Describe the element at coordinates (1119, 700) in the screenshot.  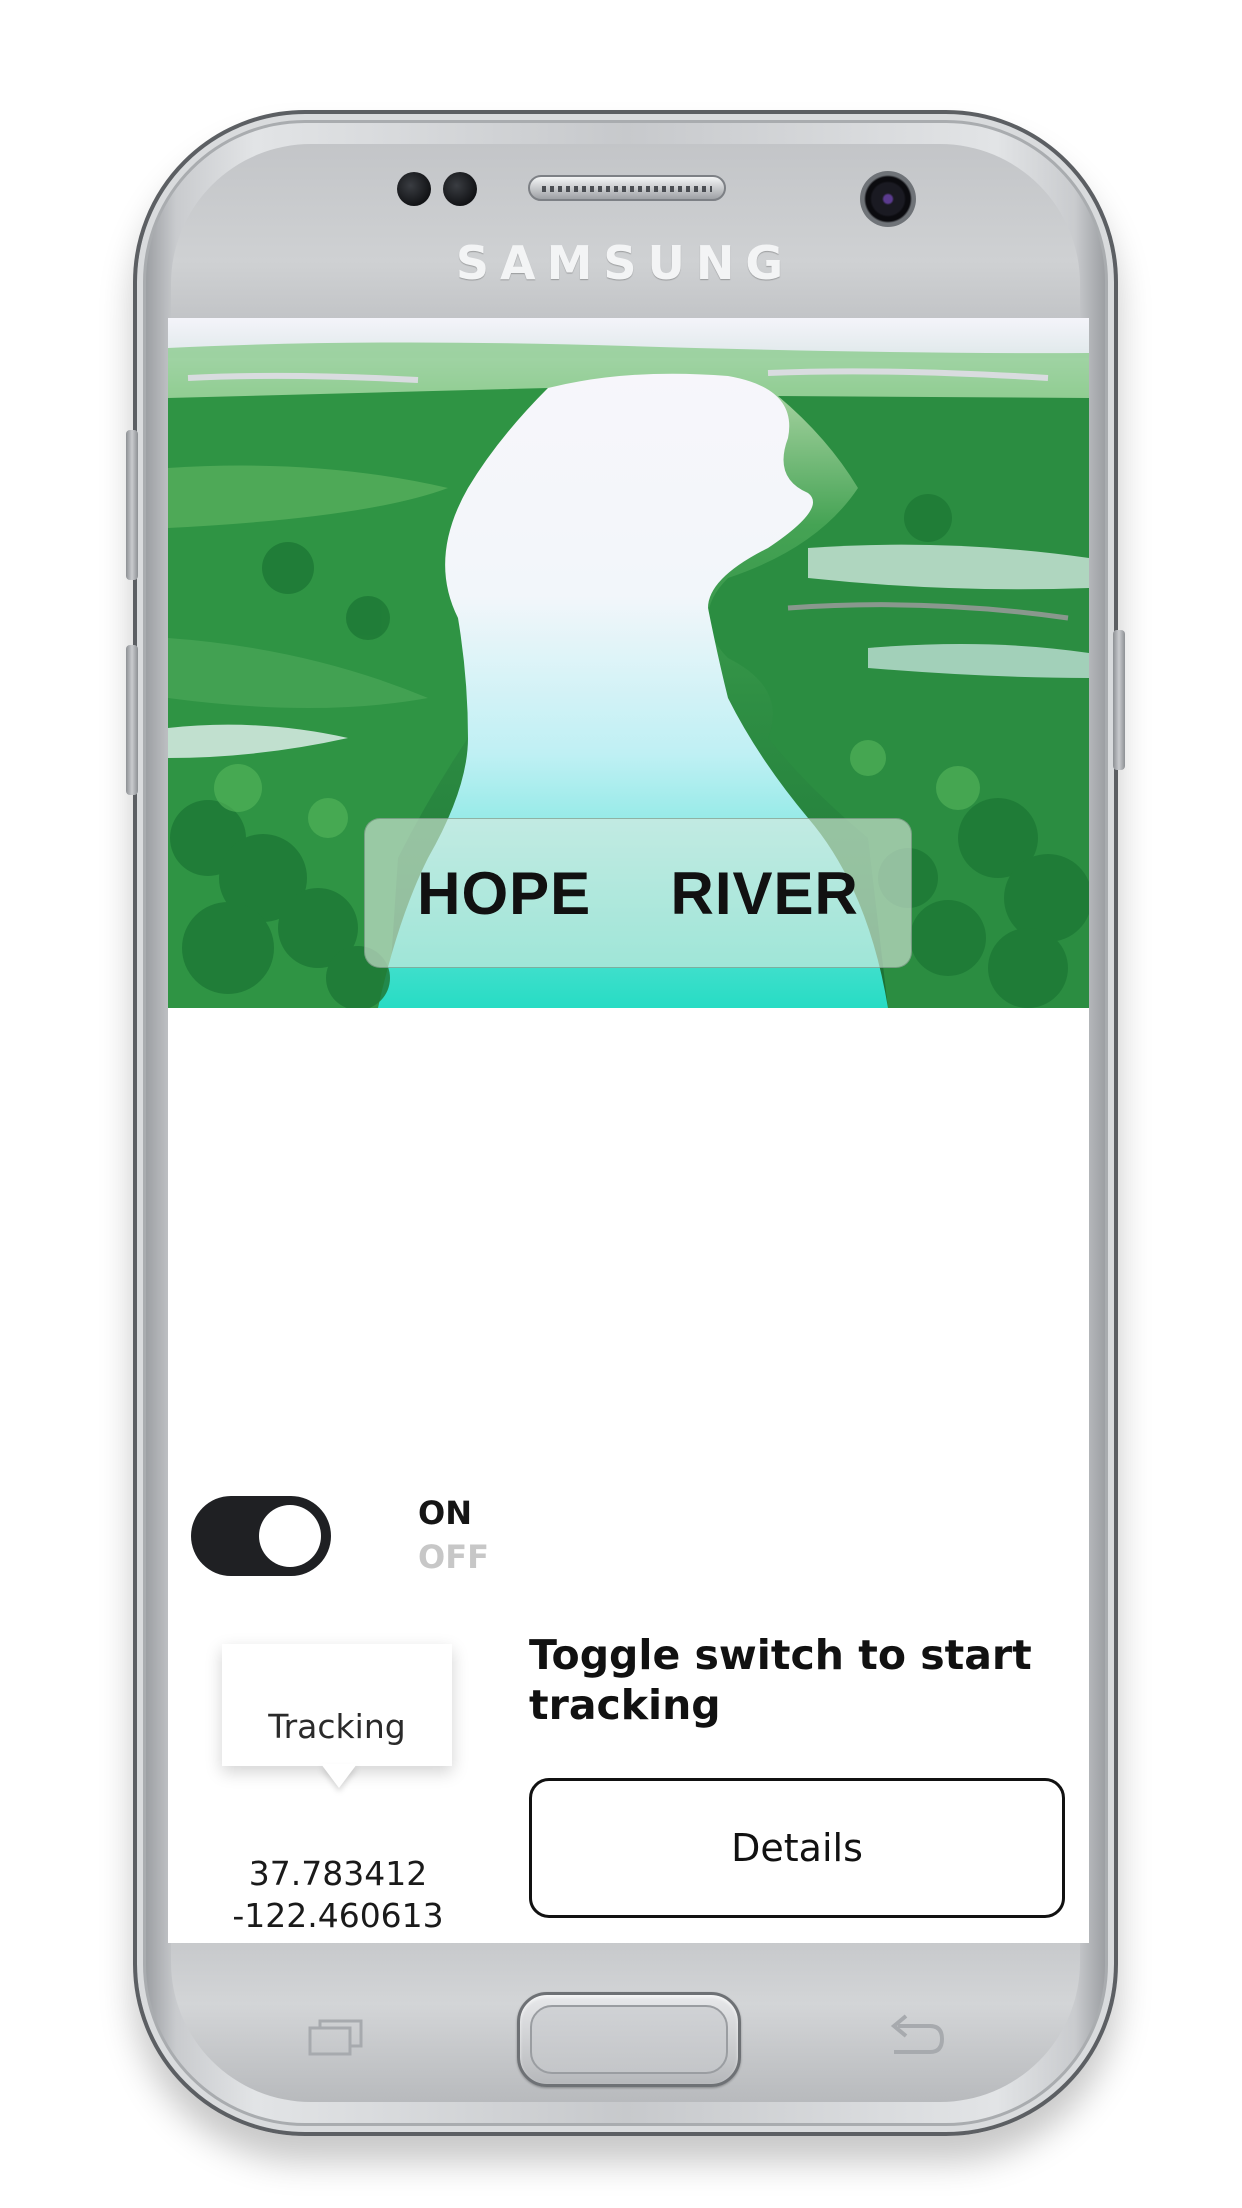
I see `power-button` at that location.